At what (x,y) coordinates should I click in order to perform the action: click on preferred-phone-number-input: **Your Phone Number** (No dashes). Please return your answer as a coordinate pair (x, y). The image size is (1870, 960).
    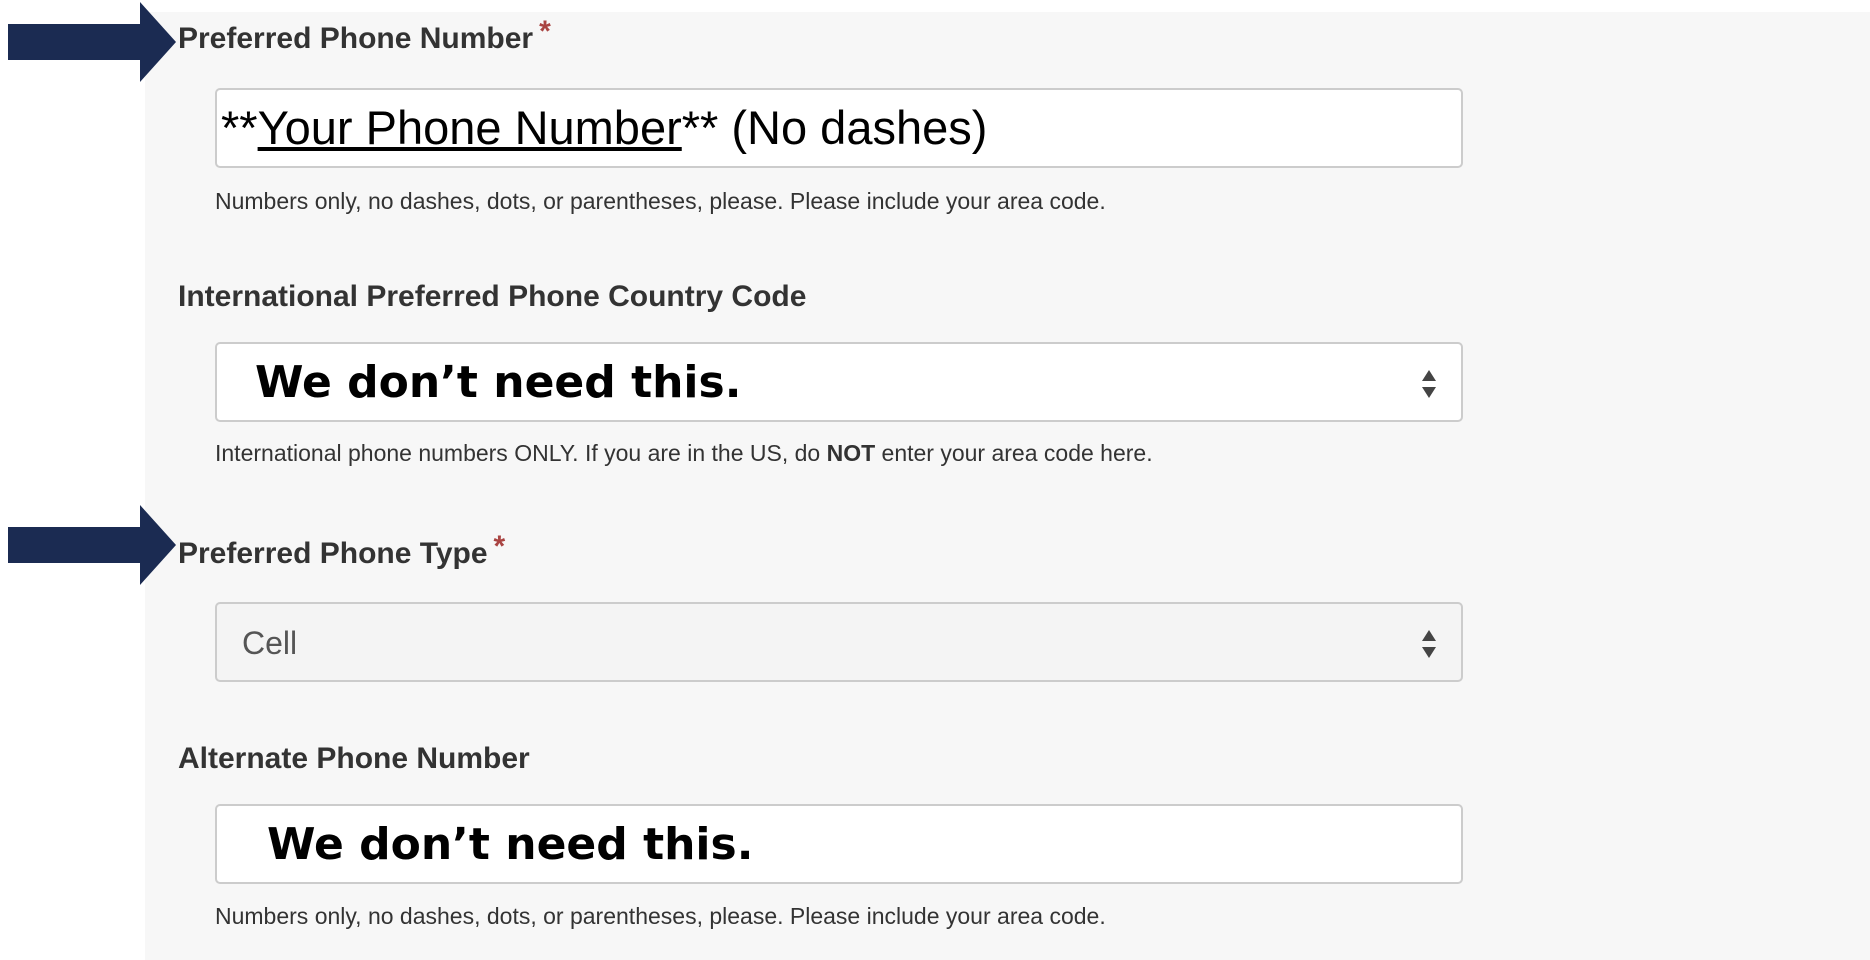
    Looking at the image, I should click on (839, 128).